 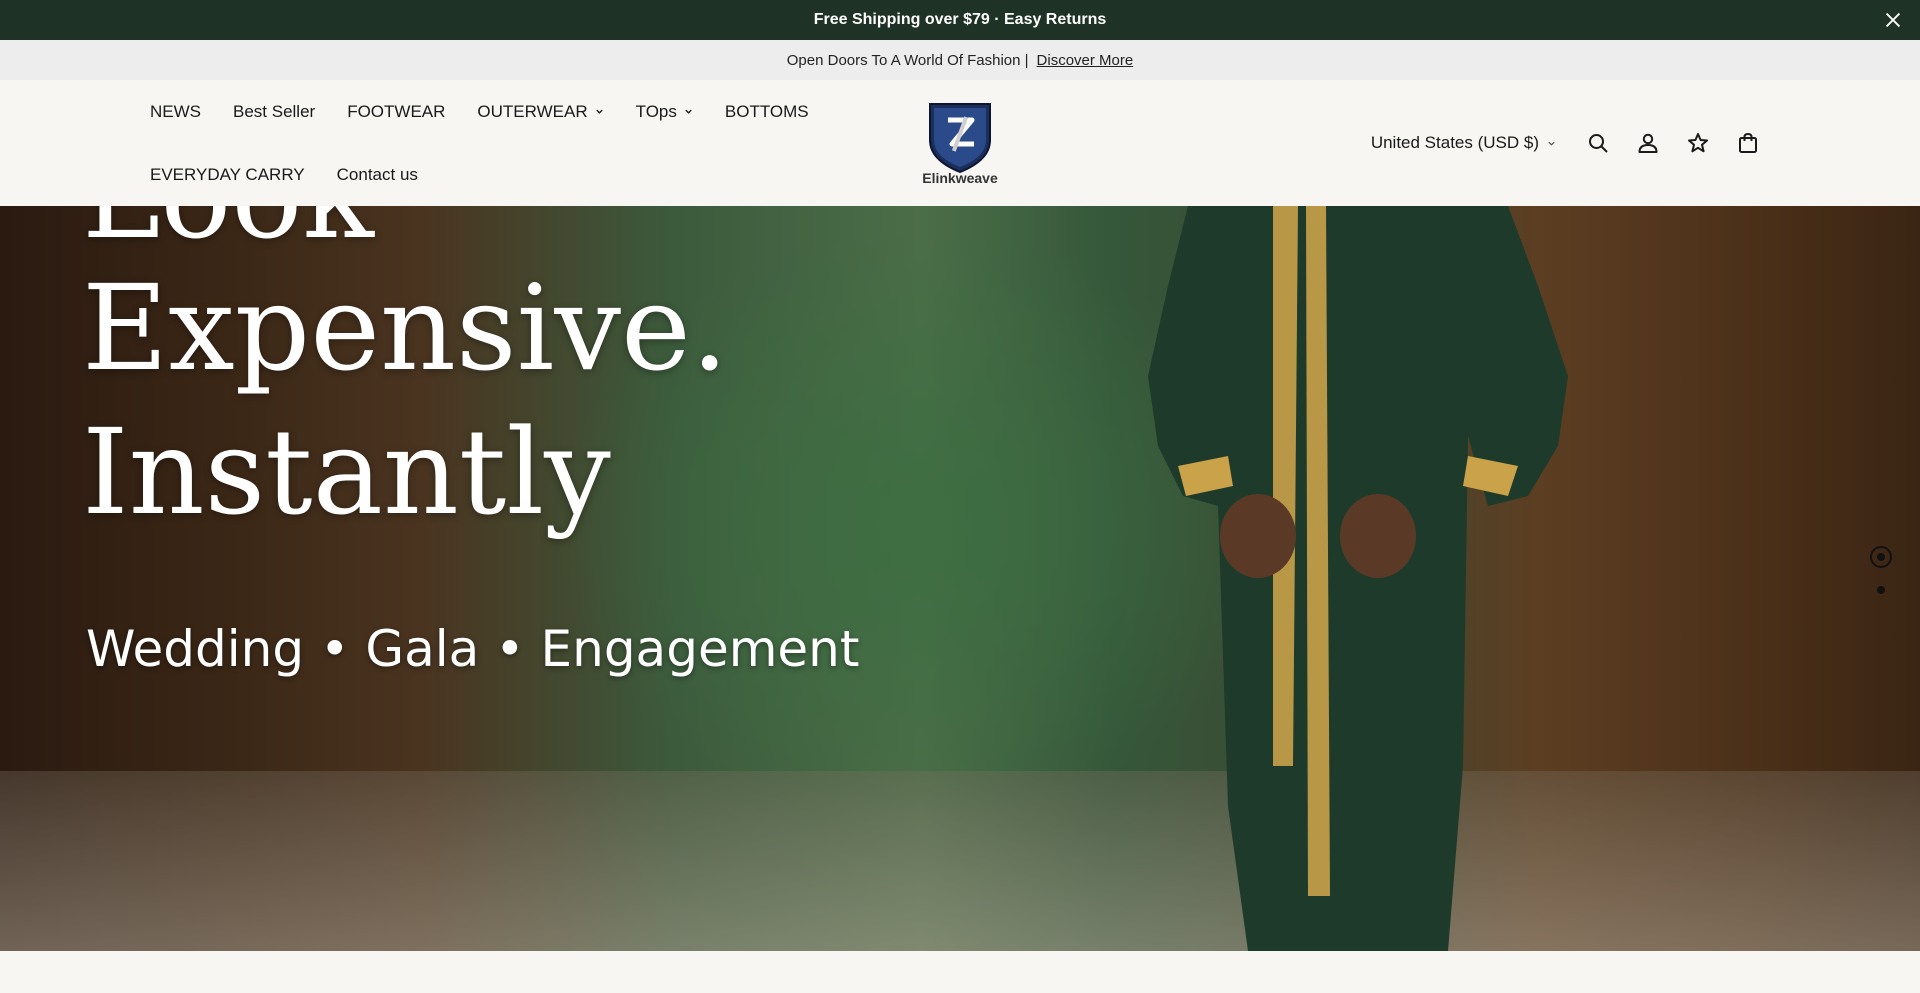 I want to click on header-tools: United States (USD $), so click(x=1565, y=143).